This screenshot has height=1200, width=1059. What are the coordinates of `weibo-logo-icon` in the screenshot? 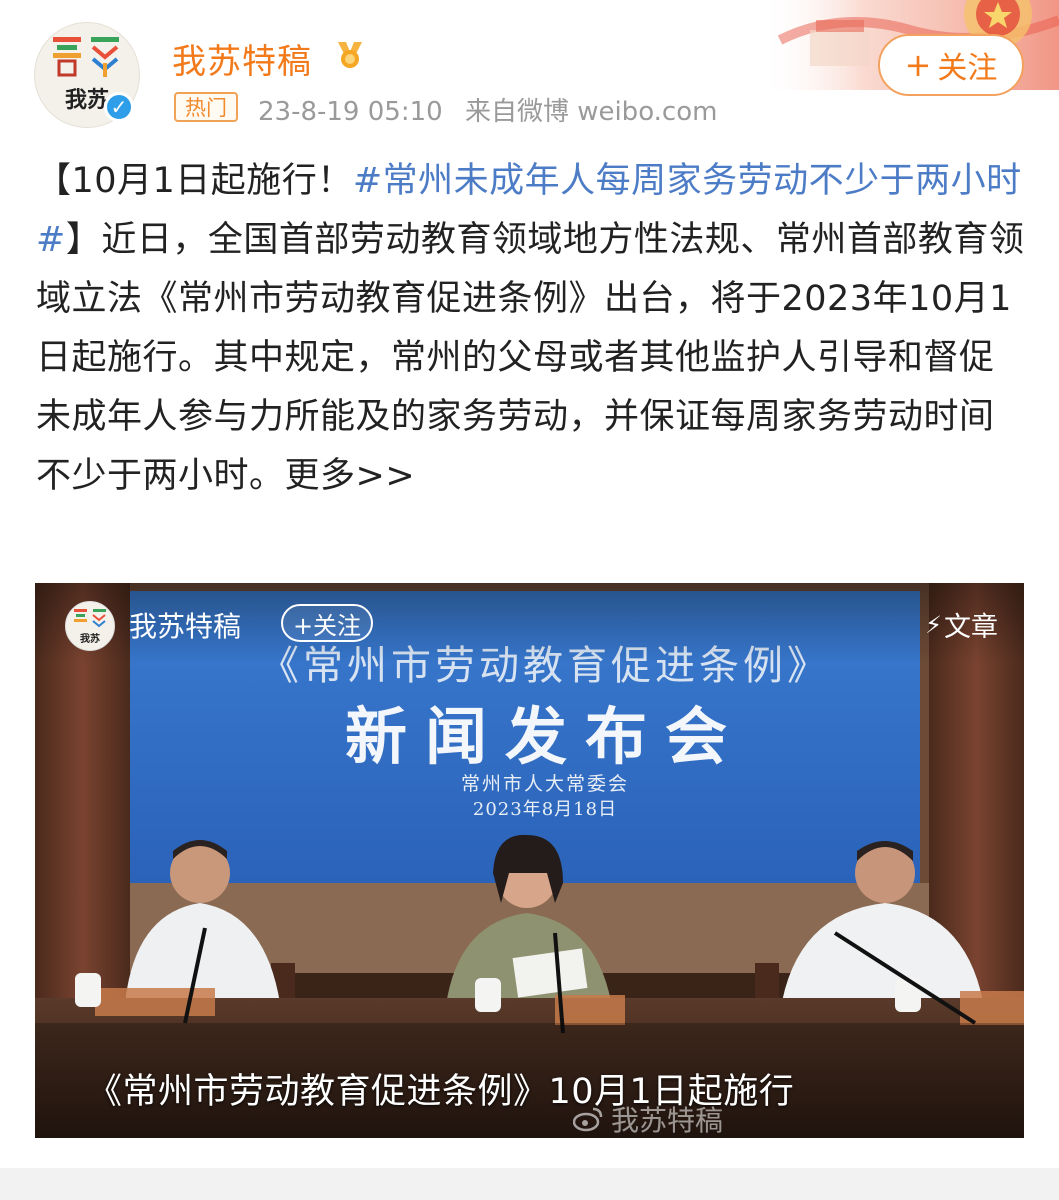 It's located at (588, 1119).